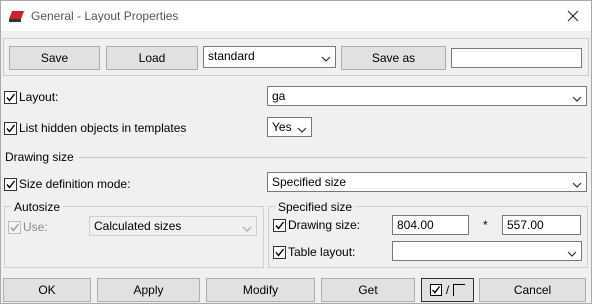 This screenshot has width=592, height=304. I want to click on close-icon, so click(573, 16).